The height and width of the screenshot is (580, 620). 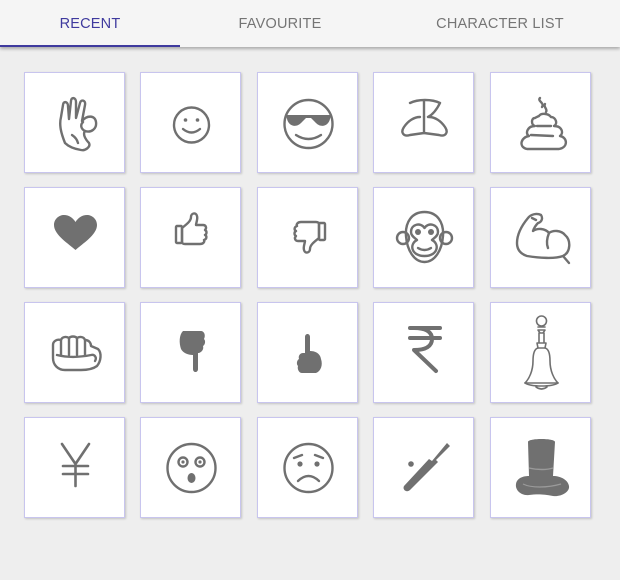 I want to click on emoji-tile-worried, so click(x=307, y=467).